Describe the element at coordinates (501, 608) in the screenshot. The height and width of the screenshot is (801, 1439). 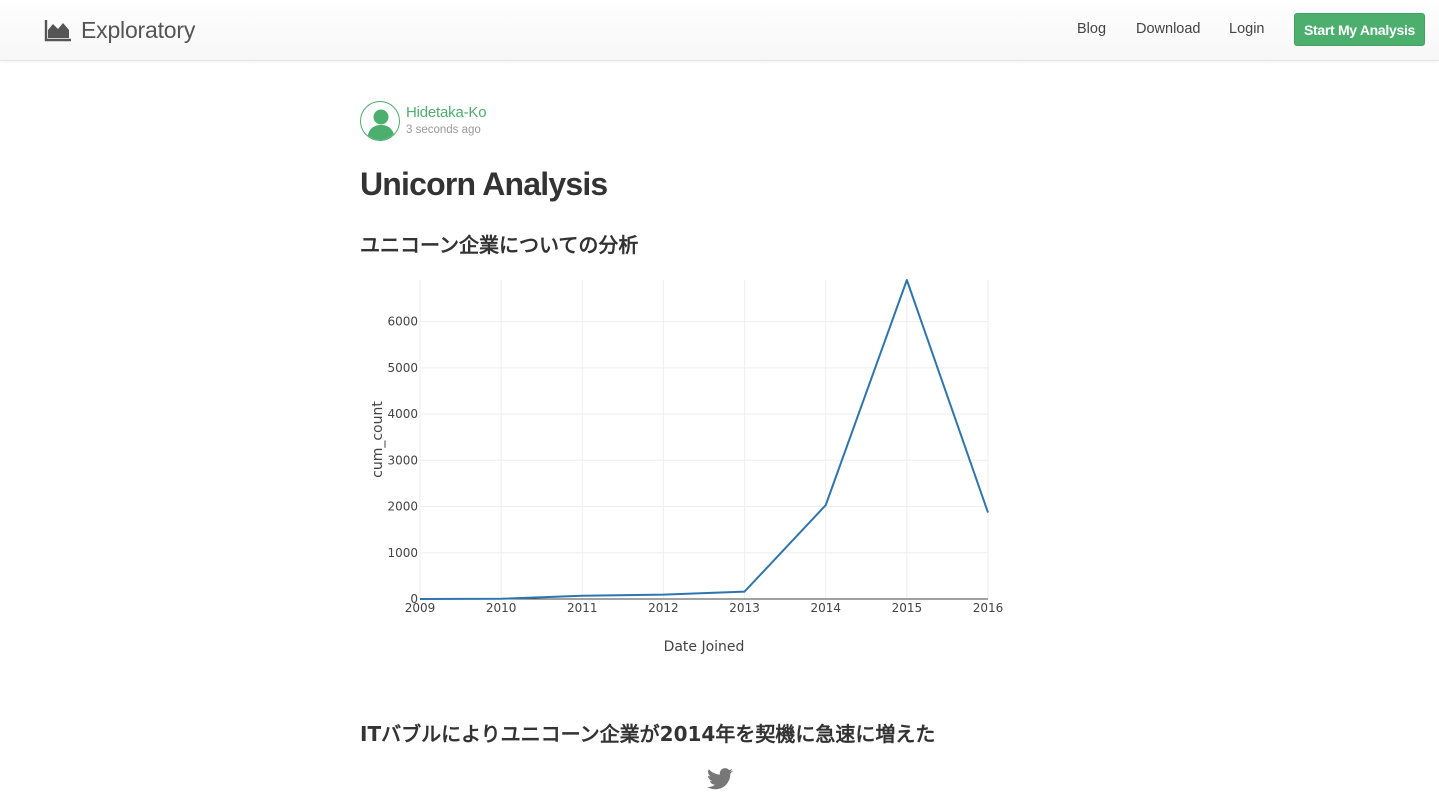
I see `x-tick-label: 2010` at that location.